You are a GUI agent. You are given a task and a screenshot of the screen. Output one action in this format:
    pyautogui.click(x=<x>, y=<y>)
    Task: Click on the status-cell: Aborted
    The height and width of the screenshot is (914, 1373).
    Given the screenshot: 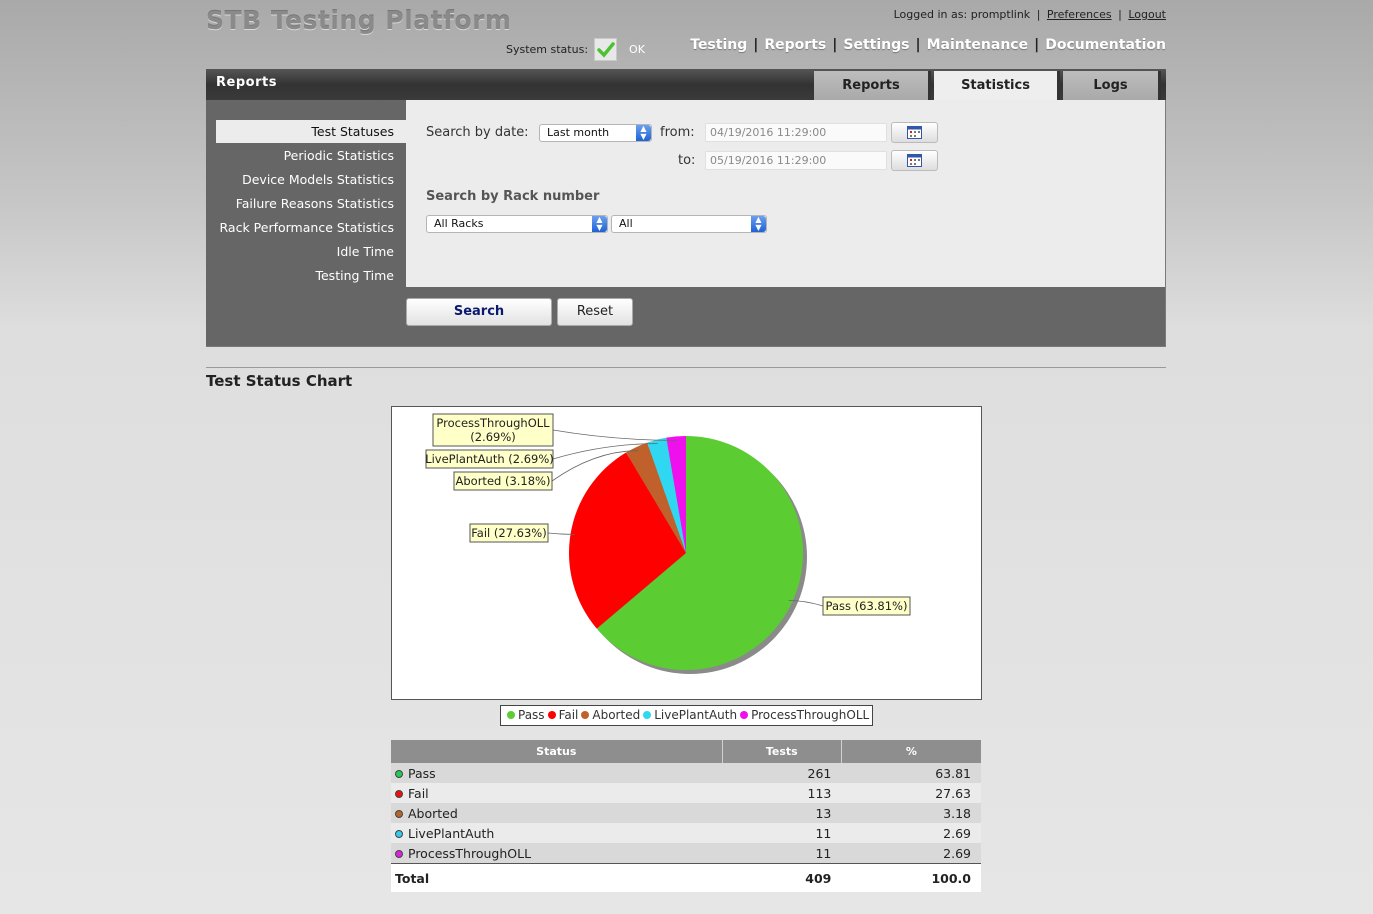 What is the action you would take?
    pyautogui.click(x=557, y=813)
    